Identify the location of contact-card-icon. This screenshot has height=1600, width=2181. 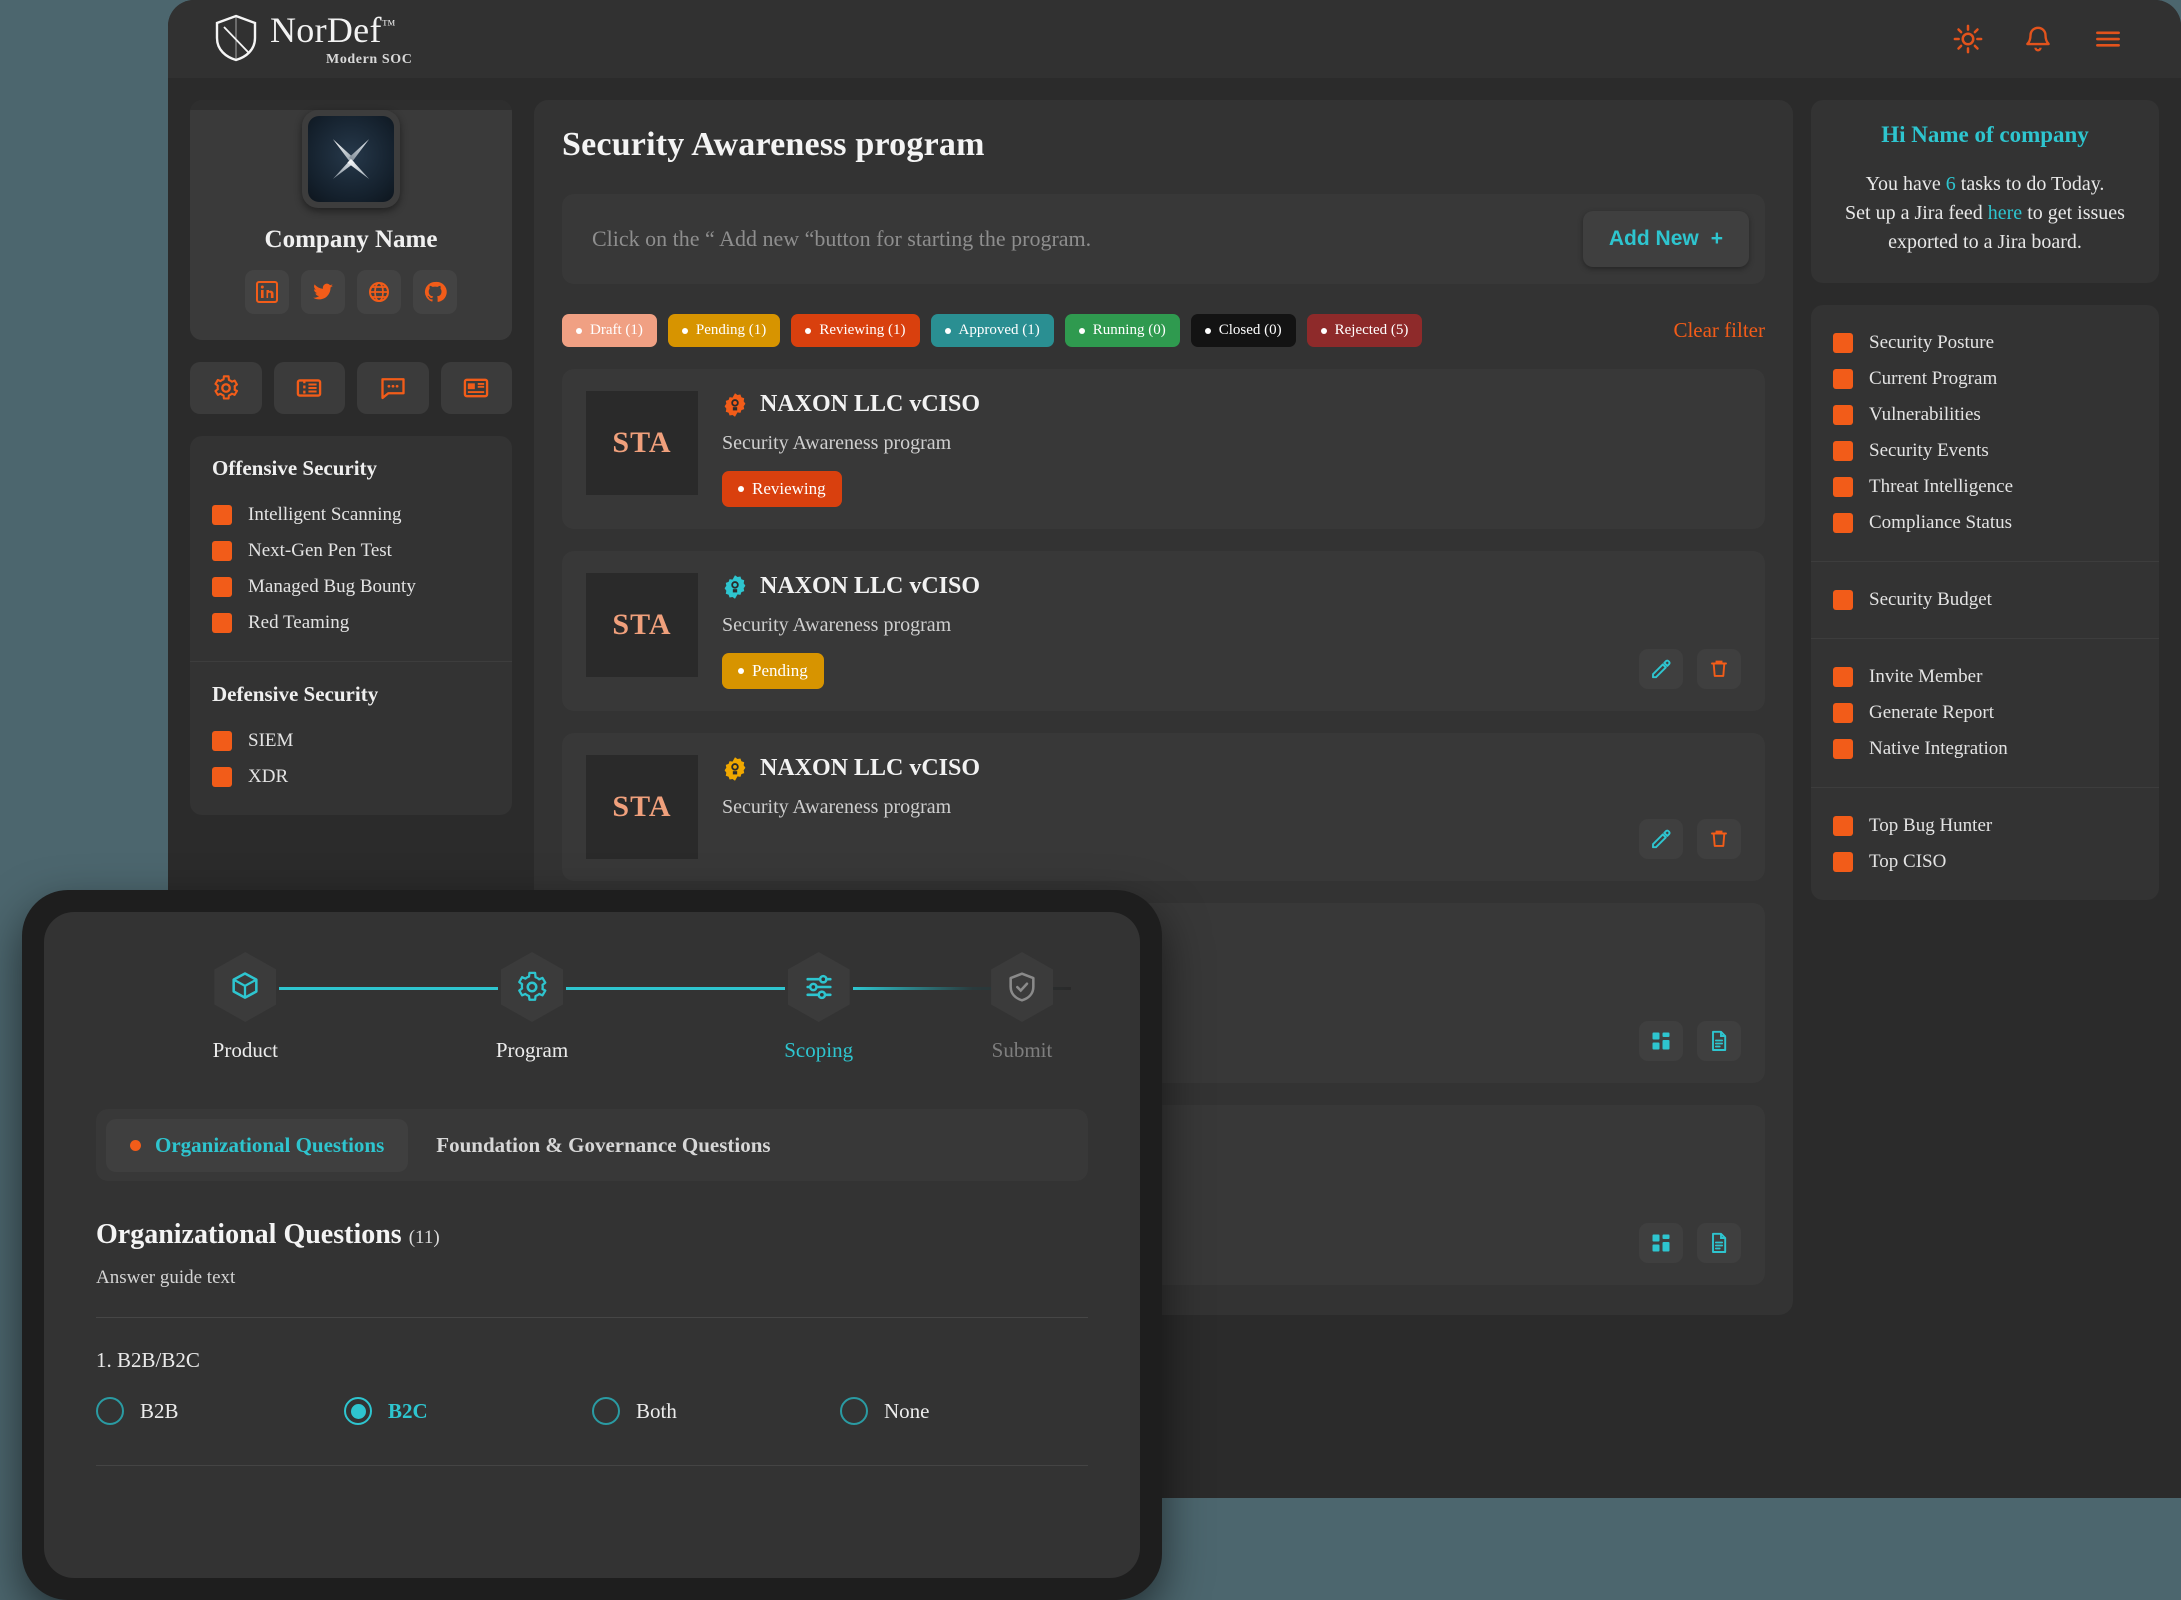
(476, 388).